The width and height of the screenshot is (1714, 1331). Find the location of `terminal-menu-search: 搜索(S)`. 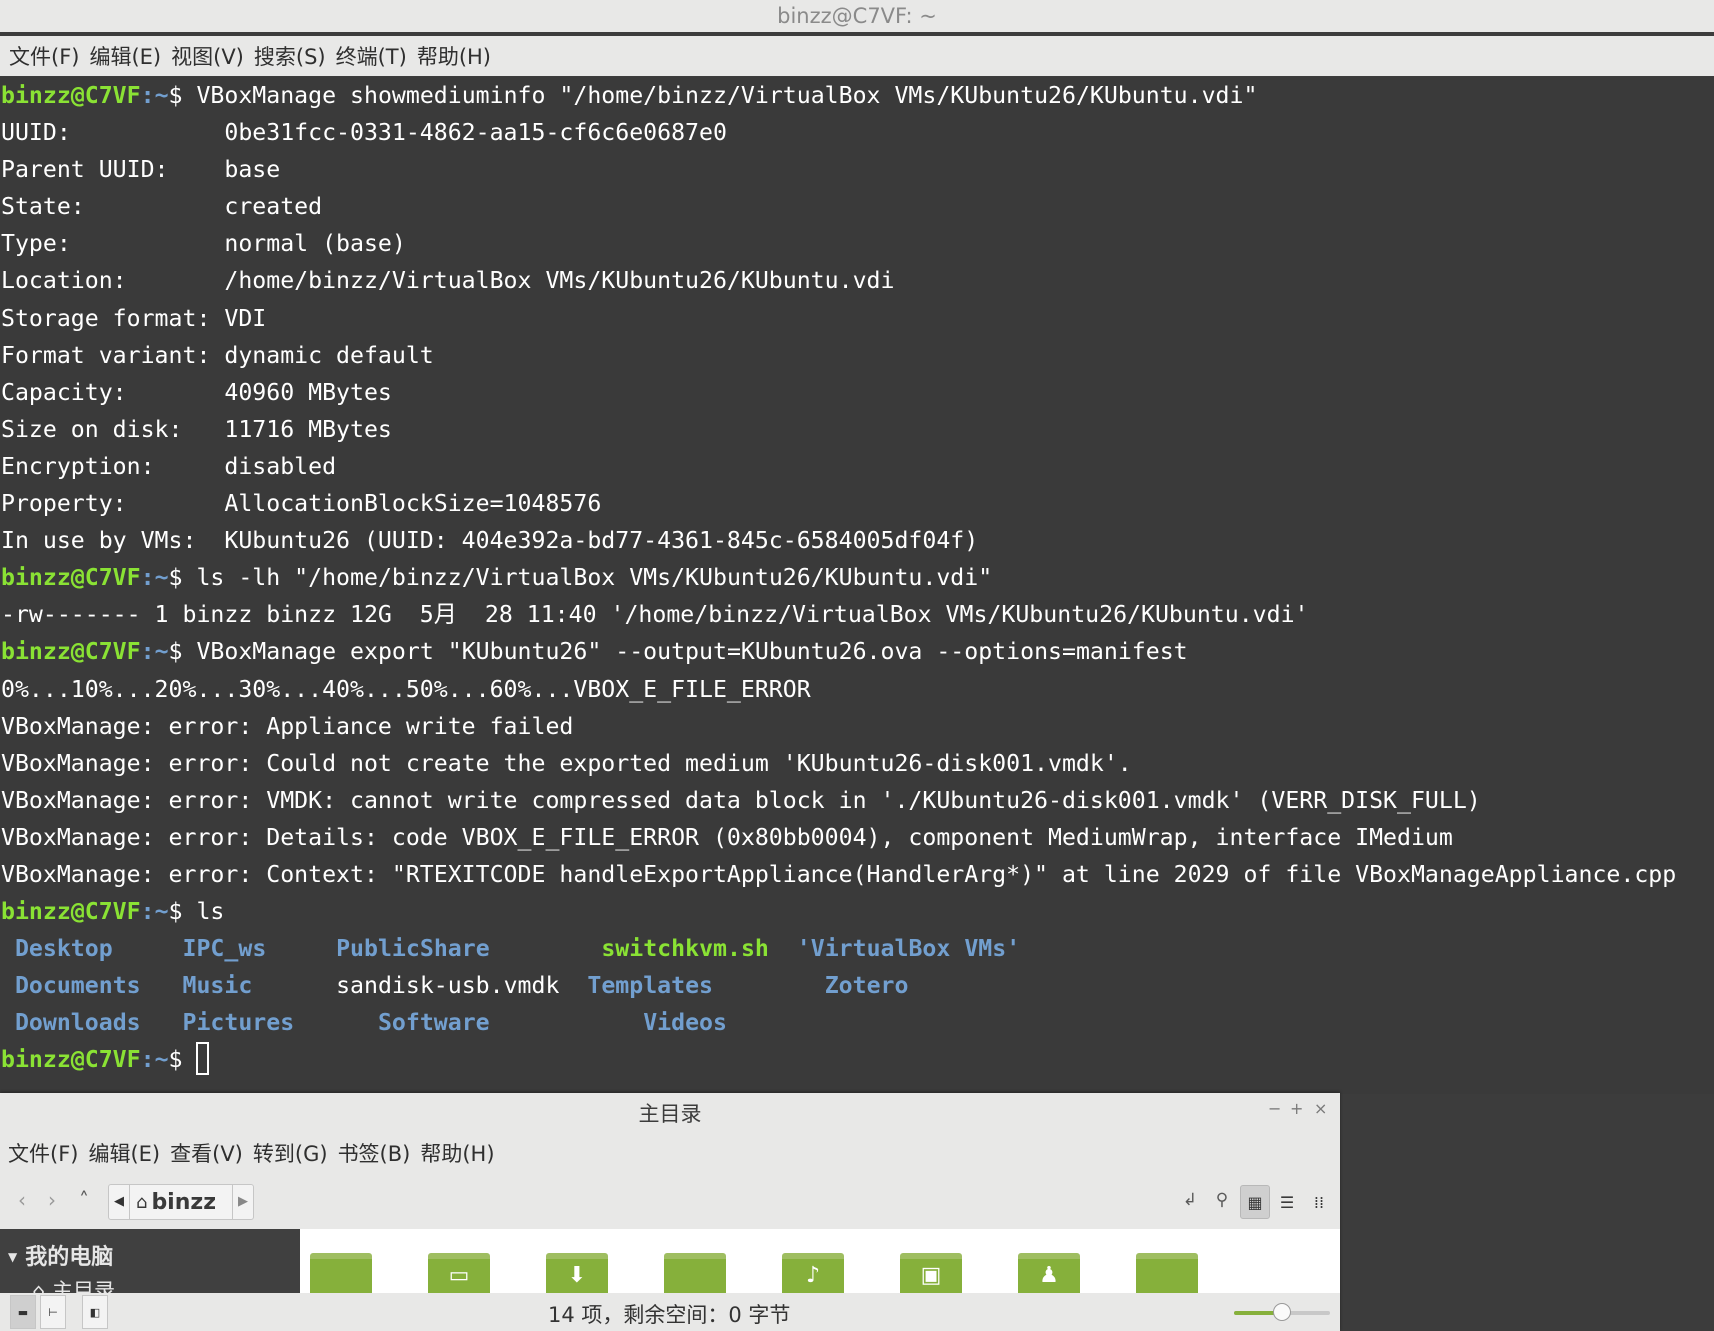

terminal-menu-search: 搜索(S) is located at coordinates (290, 56).